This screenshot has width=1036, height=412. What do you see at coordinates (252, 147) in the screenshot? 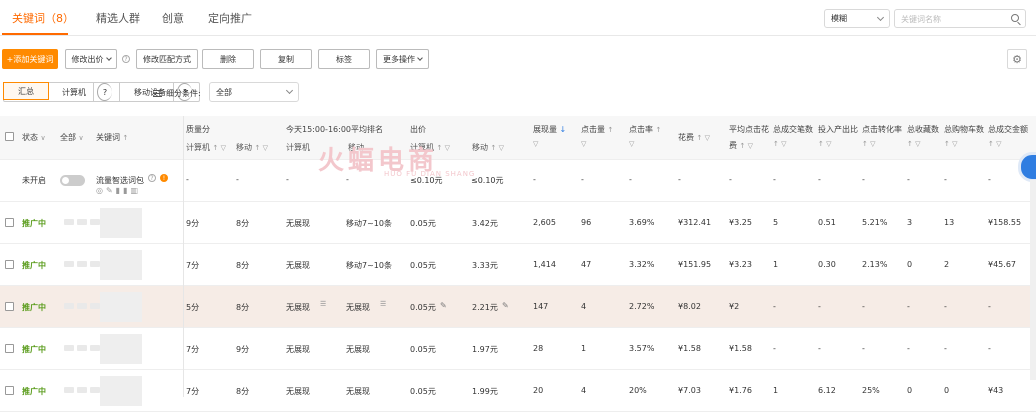
I see `quality-mobile-header: 移动 ↑ ▽` at bounding box center [252, 147].